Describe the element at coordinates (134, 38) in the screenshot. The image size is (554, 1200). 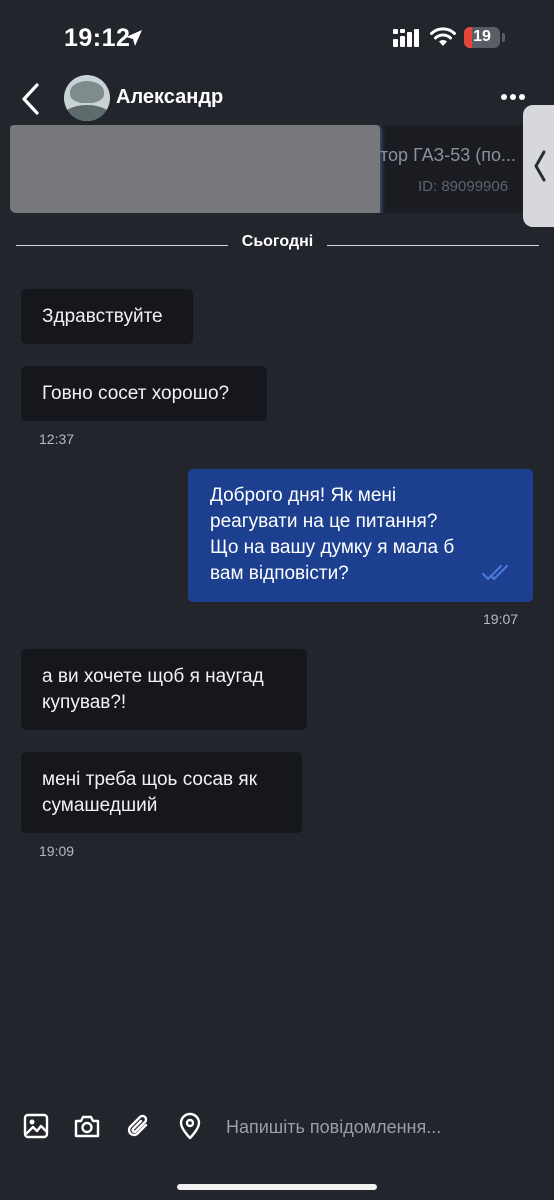
I see `location-arrow-icon` at that location.